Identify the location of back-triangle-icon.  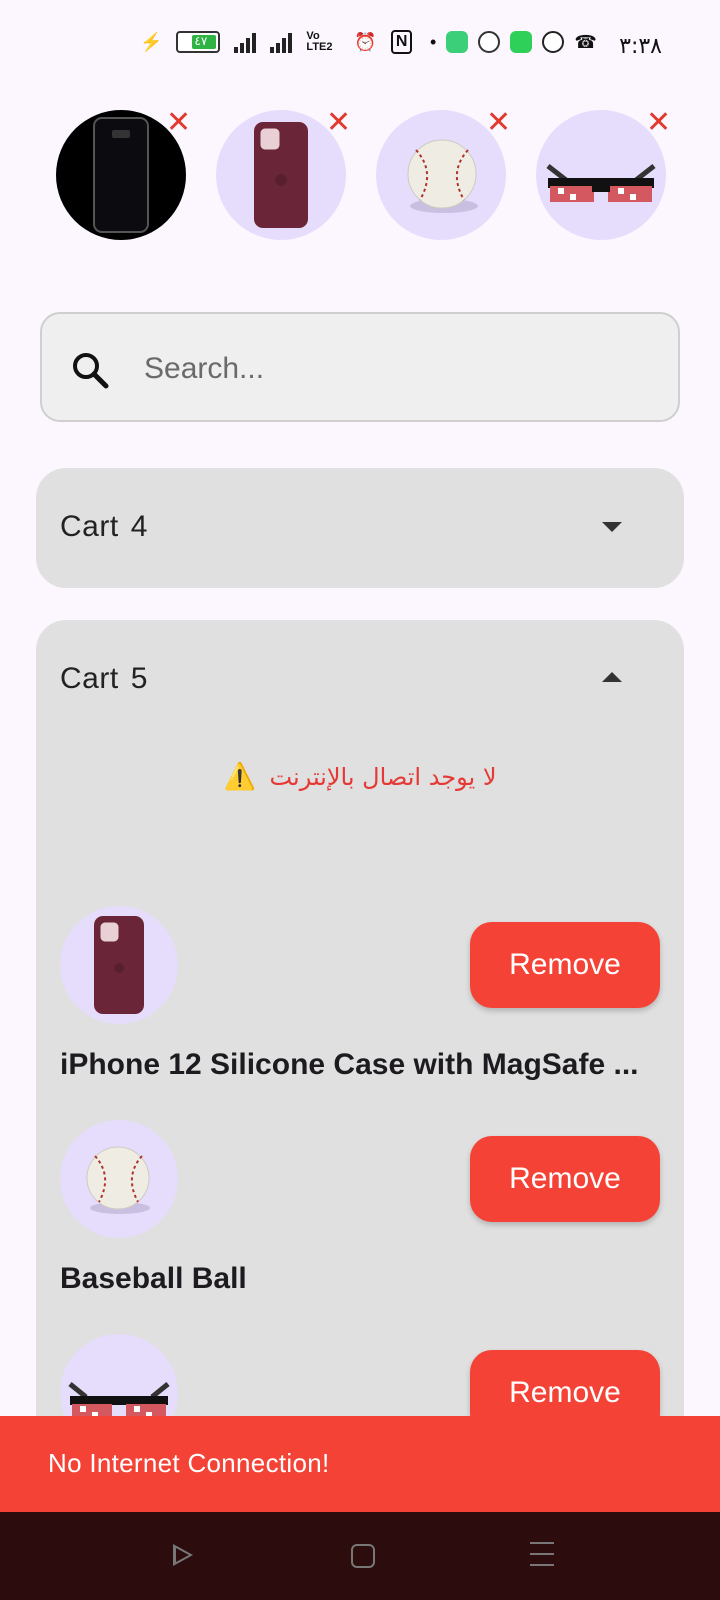
(183, 1555).